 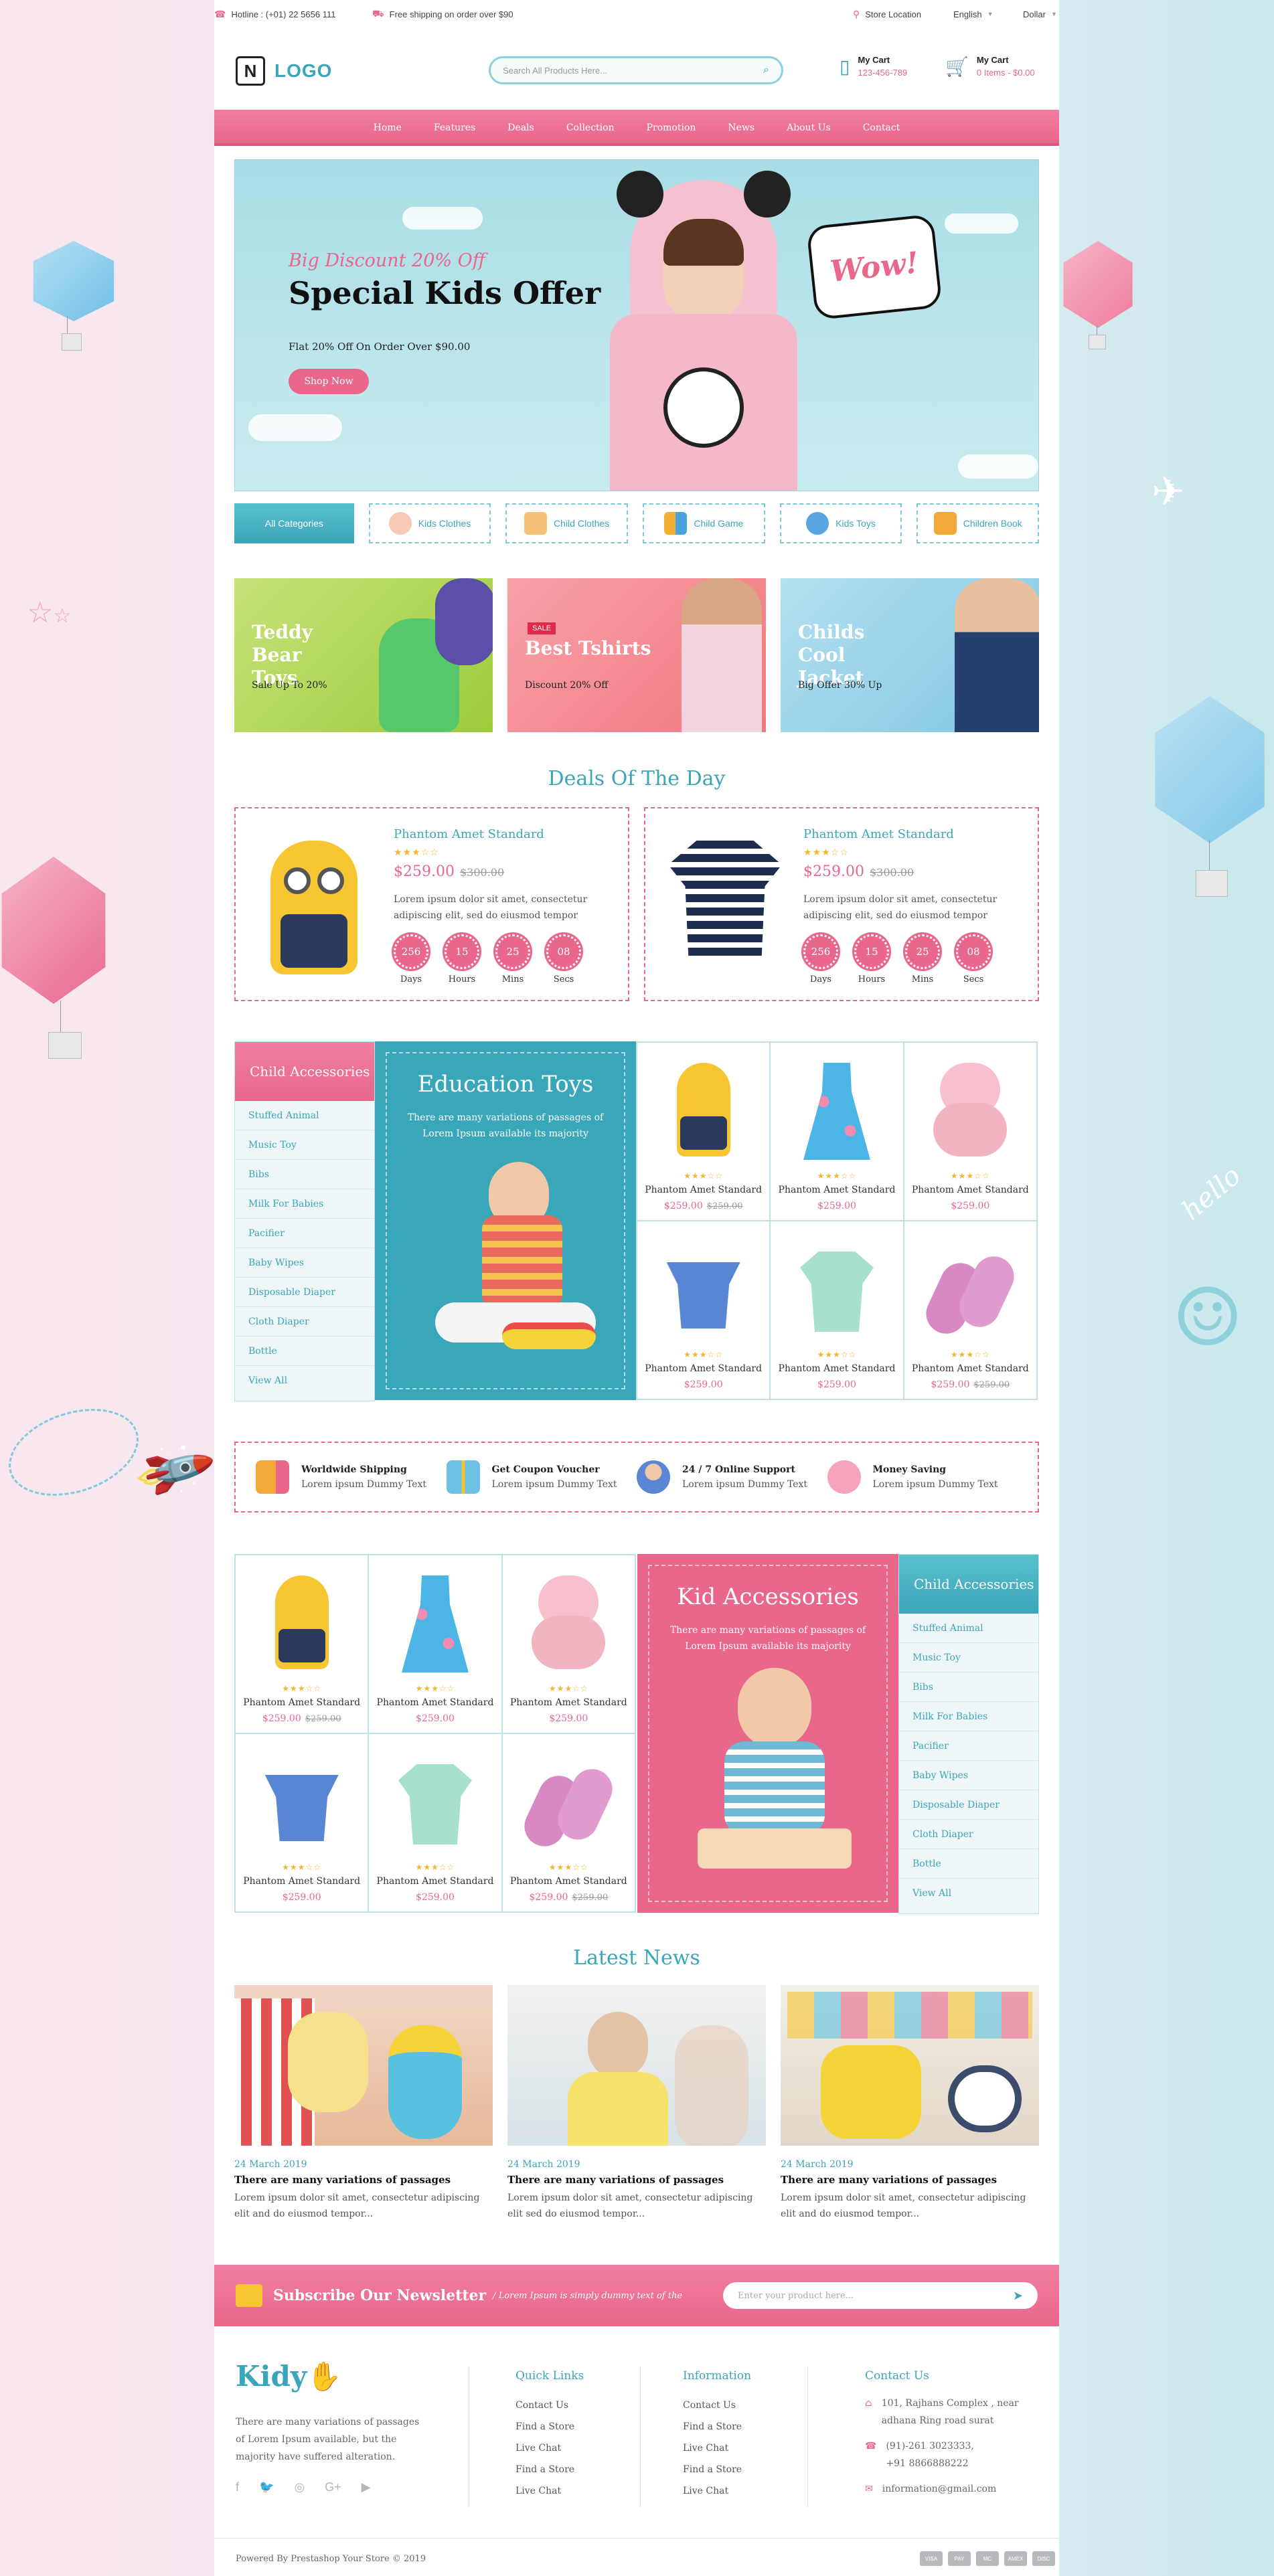 What do you see at coordinates (978, 523) in the screenshot?
I see `category-children-book: Children Book` at bounding box center [978, 523].